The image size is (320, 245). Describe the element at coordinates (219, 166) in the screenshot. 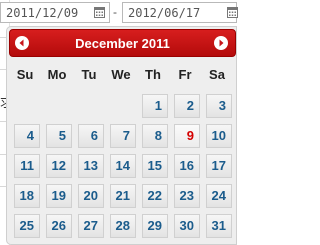

I see `day-cell: 17` at that location.